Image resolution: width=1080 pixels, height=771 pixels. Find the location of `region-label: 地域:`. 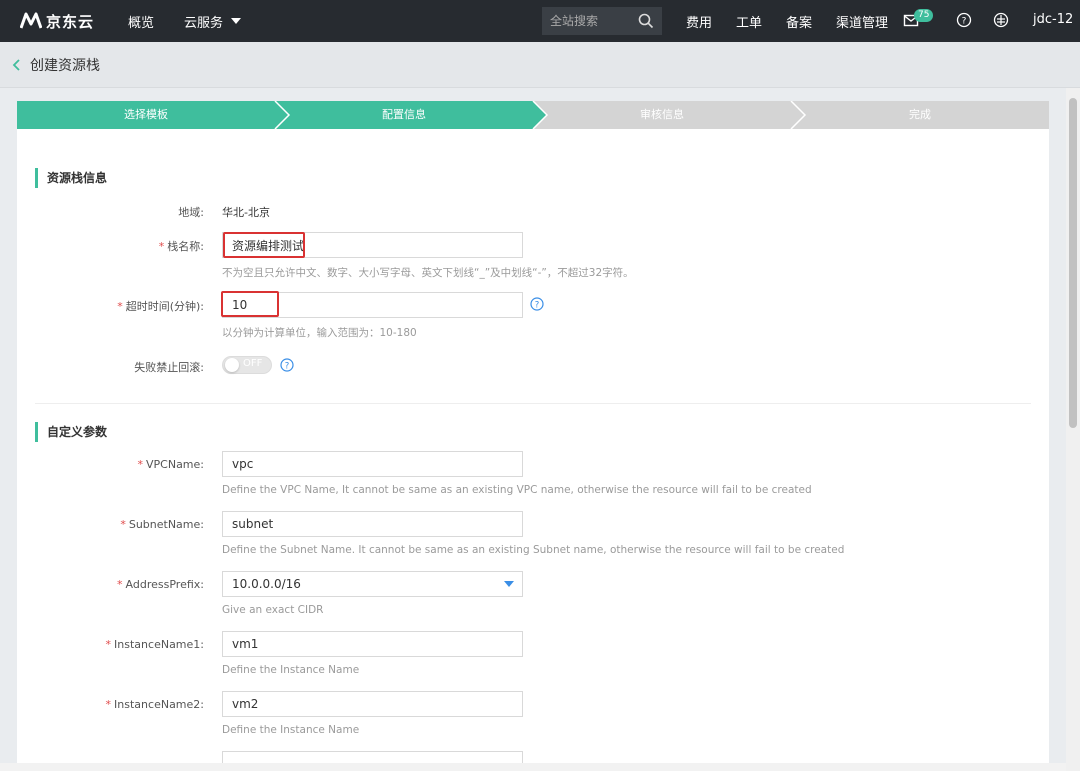

region-label: 地域: is located at coordinates (191, 212).